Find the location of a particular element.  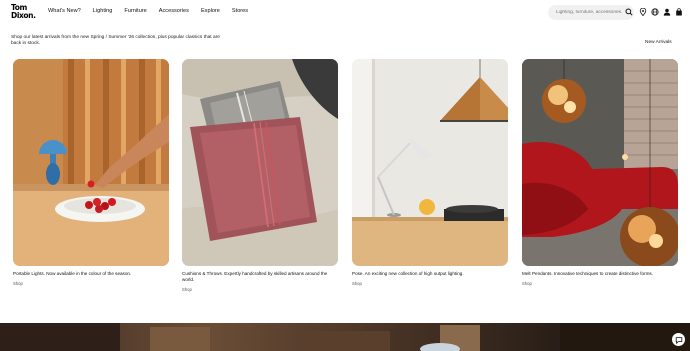

new-arrivals-link: New Arrivals is located at coordinates (658, 42).